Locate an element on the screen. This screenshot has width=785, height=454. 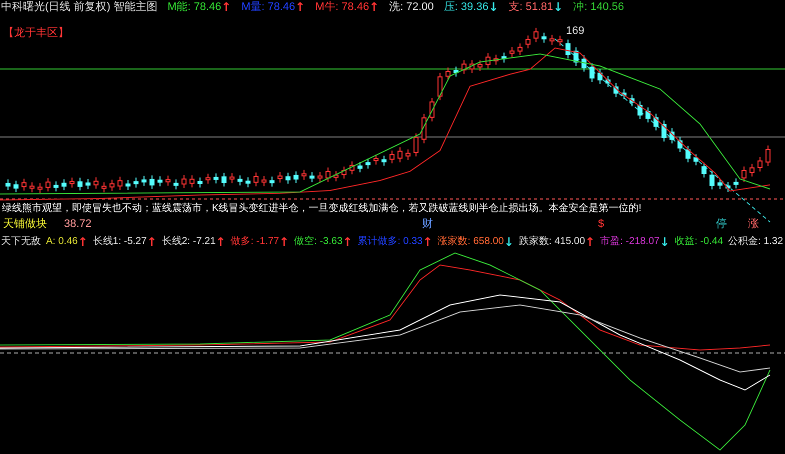
signal-mark: 涨 is located at coordinates (753, 224).